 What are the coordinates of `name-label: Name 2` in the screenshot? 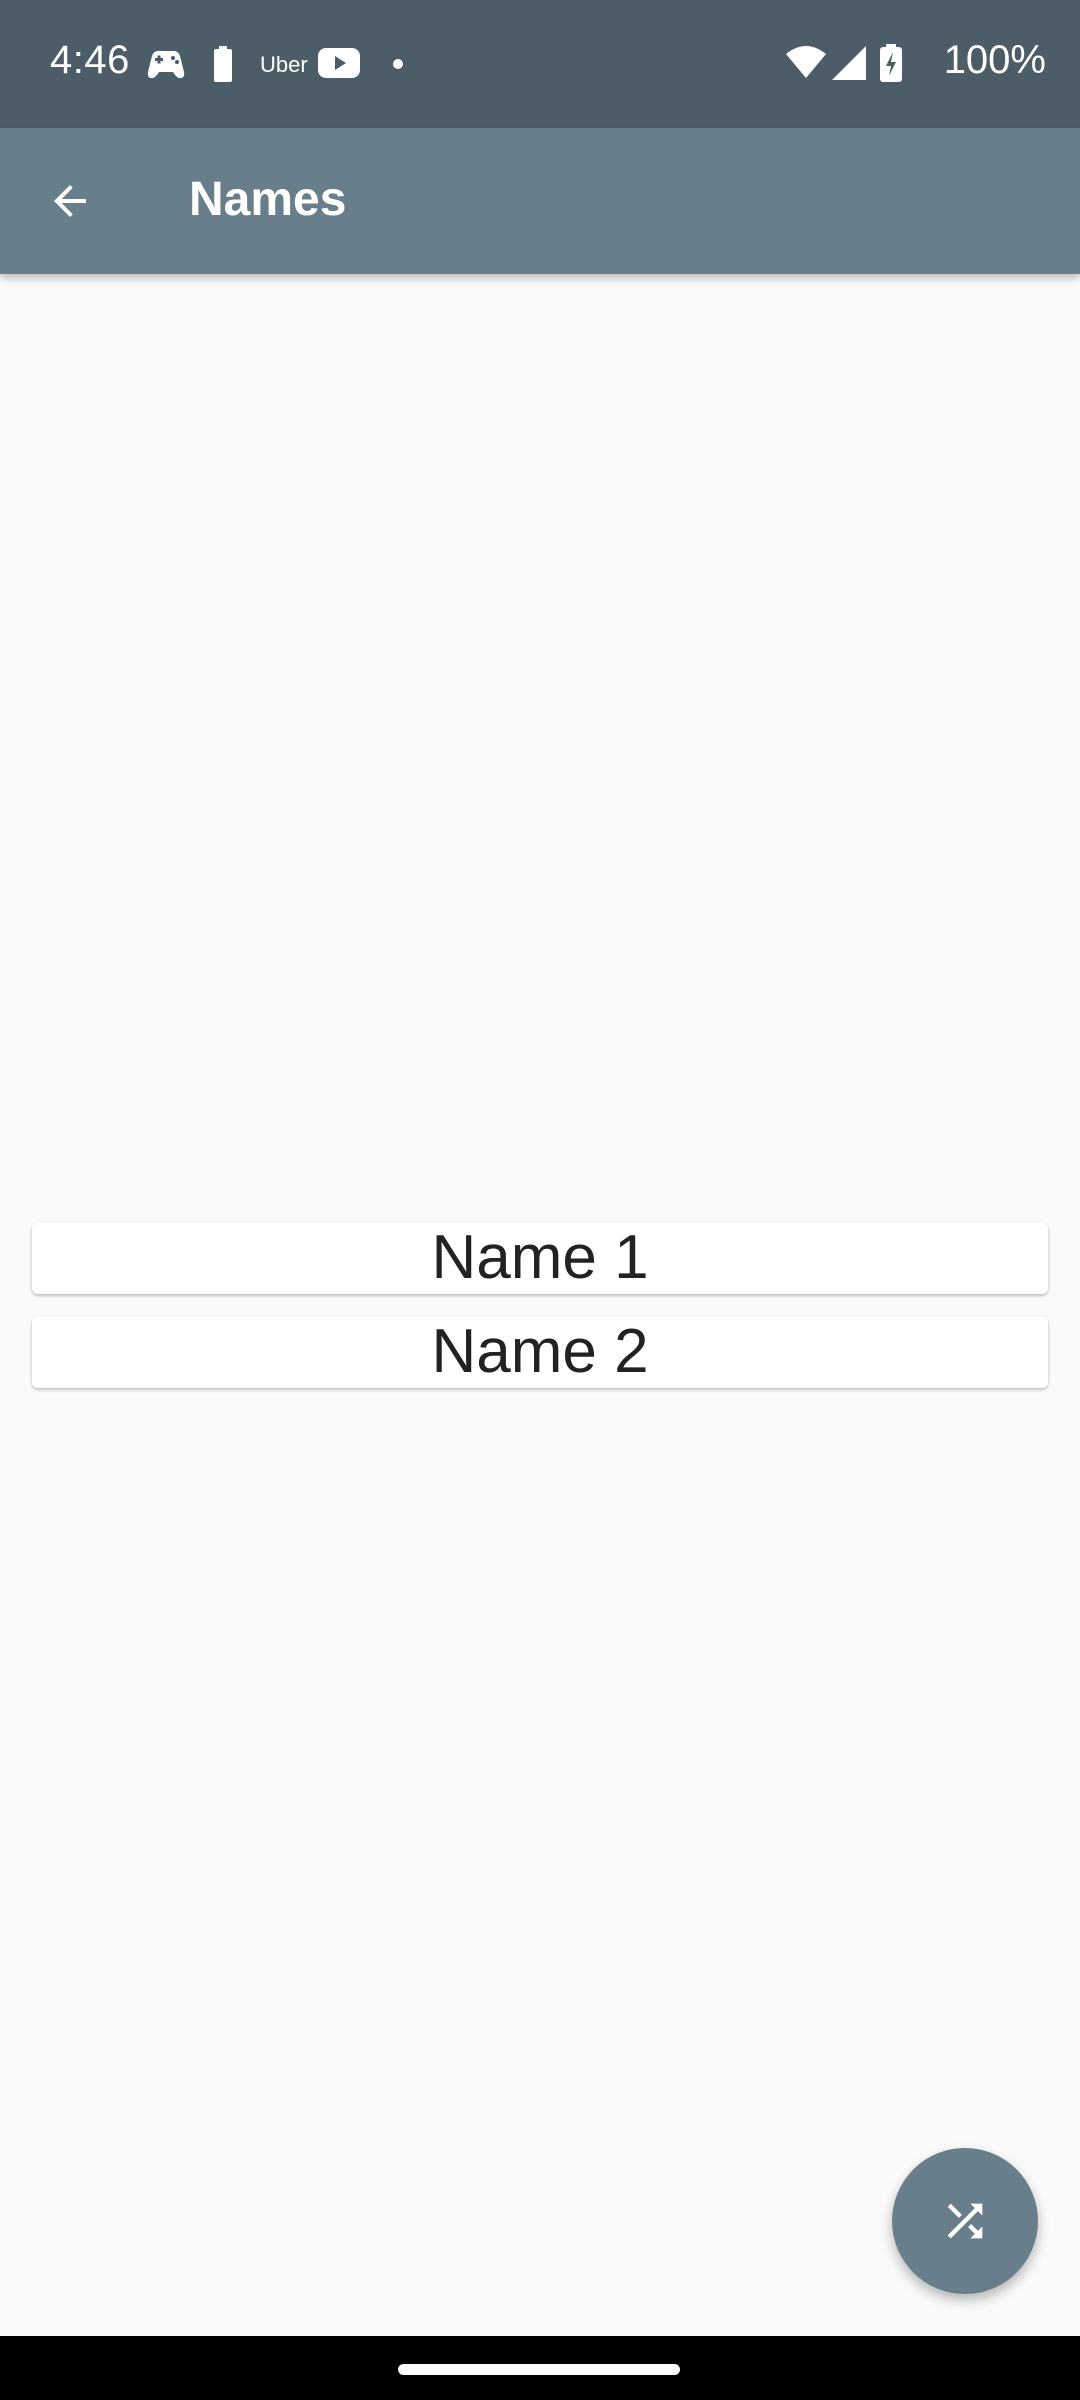 It's located at (540, 1351).